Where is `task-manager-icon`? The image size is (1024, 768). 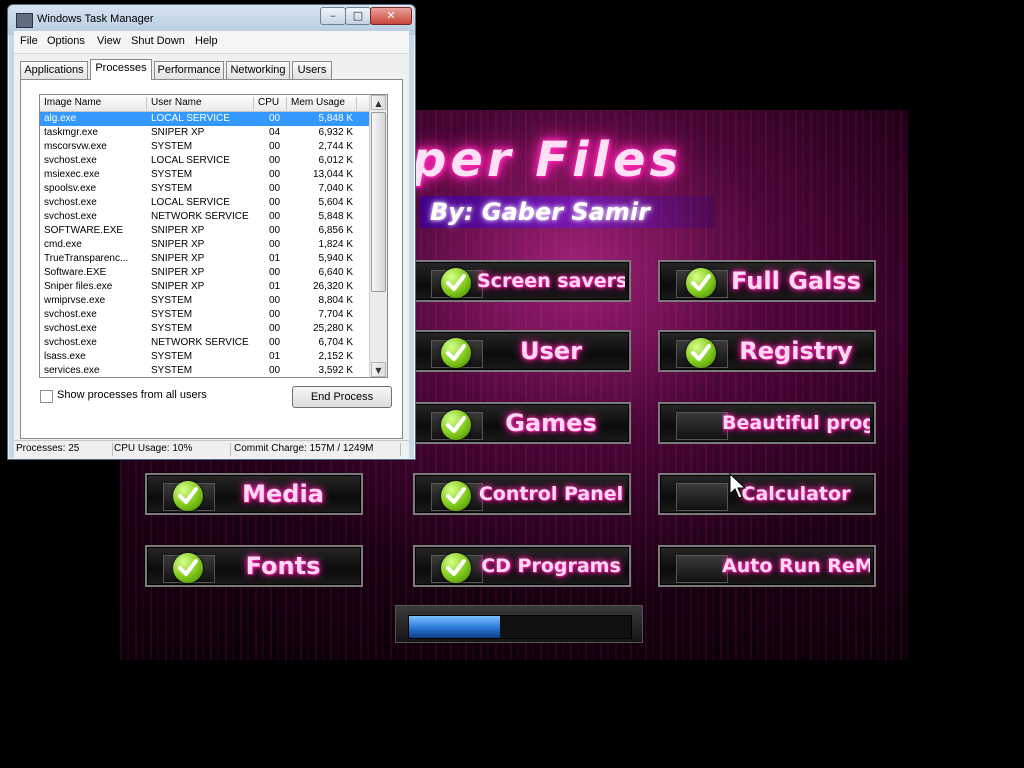
task-manager-icon is located at coordinates (24, 20).